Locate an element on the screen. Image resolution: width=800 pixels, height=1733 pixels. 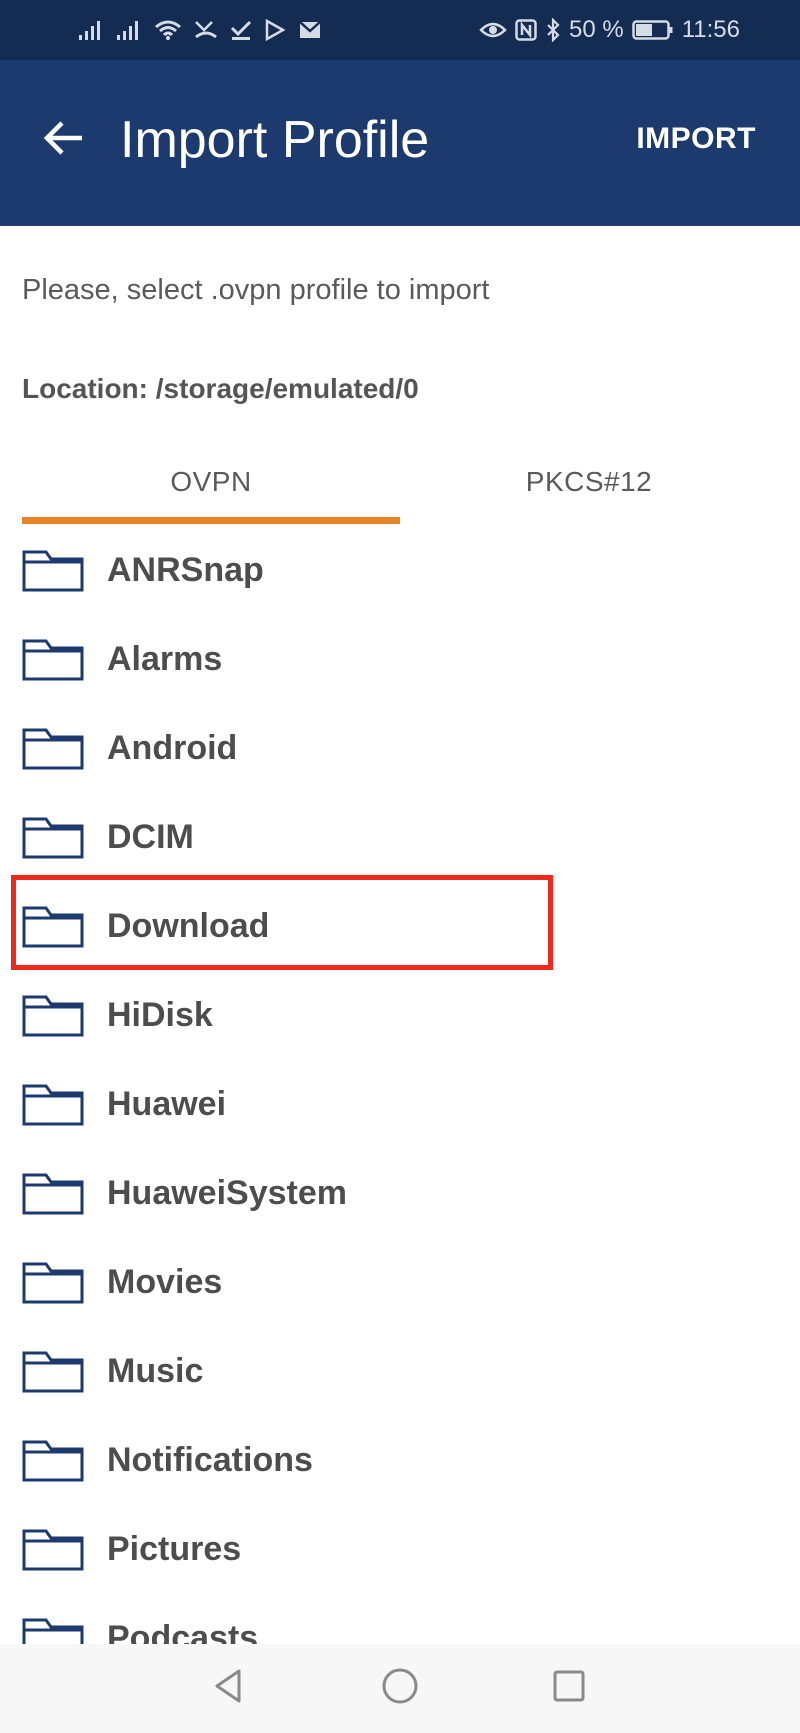
nav-home-button is located at coordinates (400, 1688).